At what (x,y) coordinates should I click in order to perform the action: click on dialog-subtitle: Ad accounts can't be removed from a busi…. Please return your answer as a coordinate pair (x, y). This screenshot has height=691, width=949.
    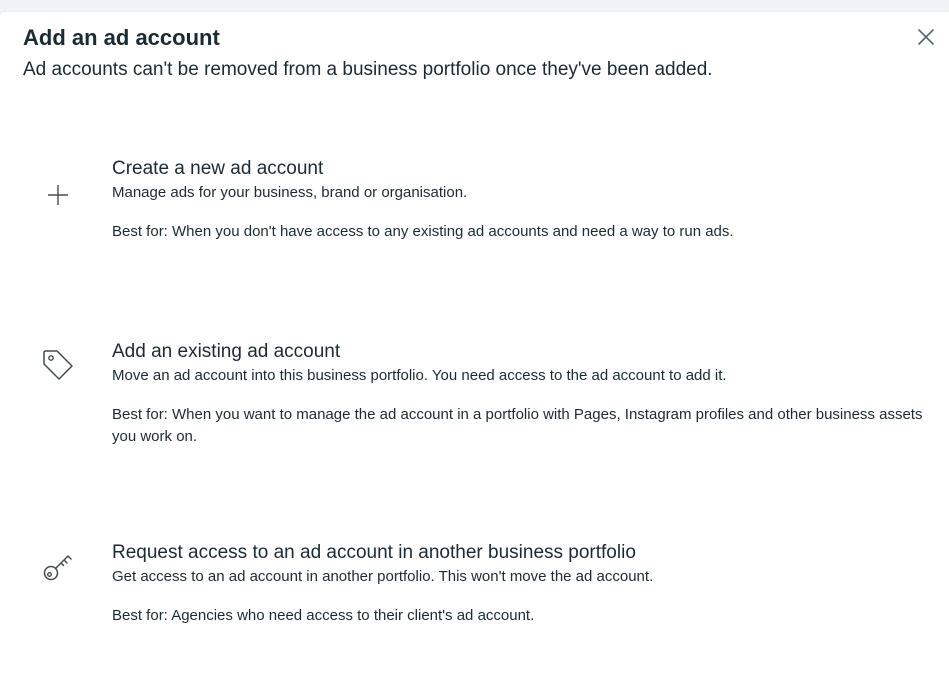
    Looking at the image, I should click on (368, 69).